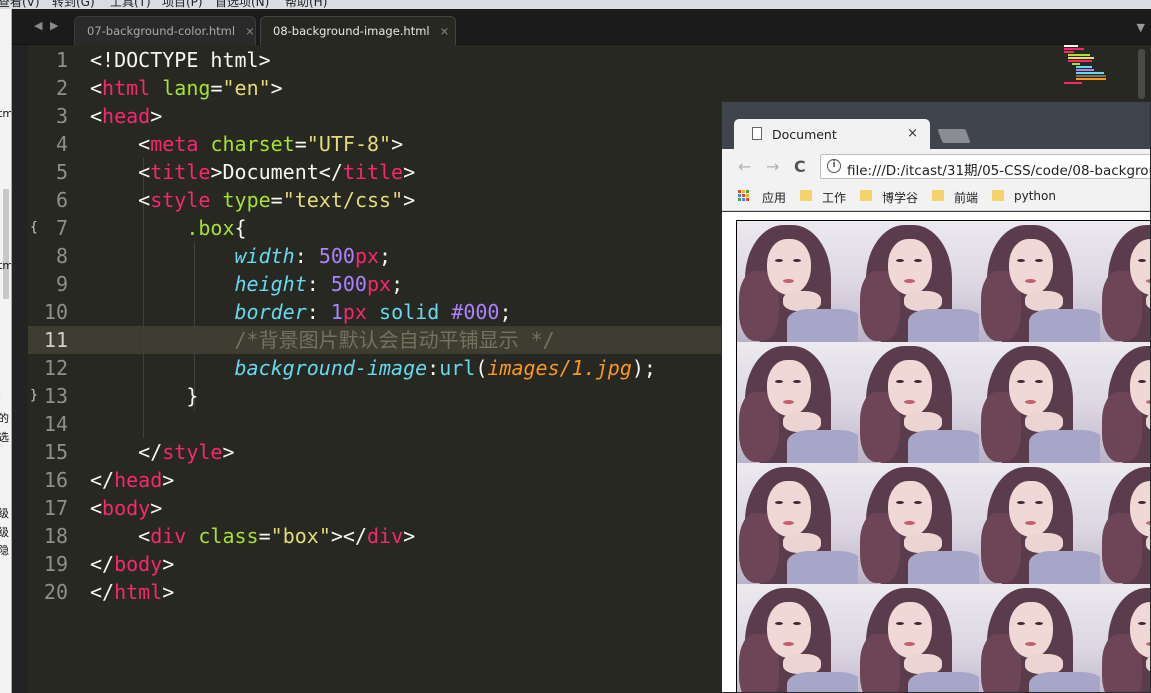 This screenshot has height=693, width=1151. Describe the element at coordinates (1035, 196) in the screenshot. I see `bookmark-python: python` at that location.